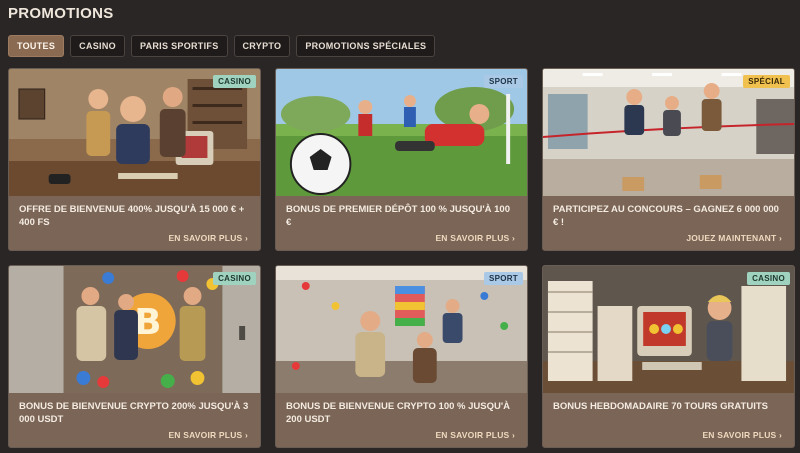  I want to click on office-party-illustration: SPORT, so click(401, 329).